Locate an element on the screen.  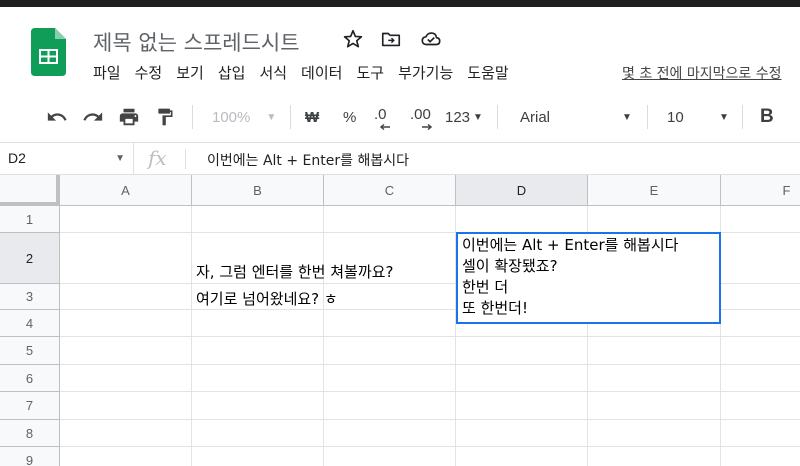
cell-line: 이번에는 Alt + Enter를 해봅시다 is located at coordinates (570, 245).